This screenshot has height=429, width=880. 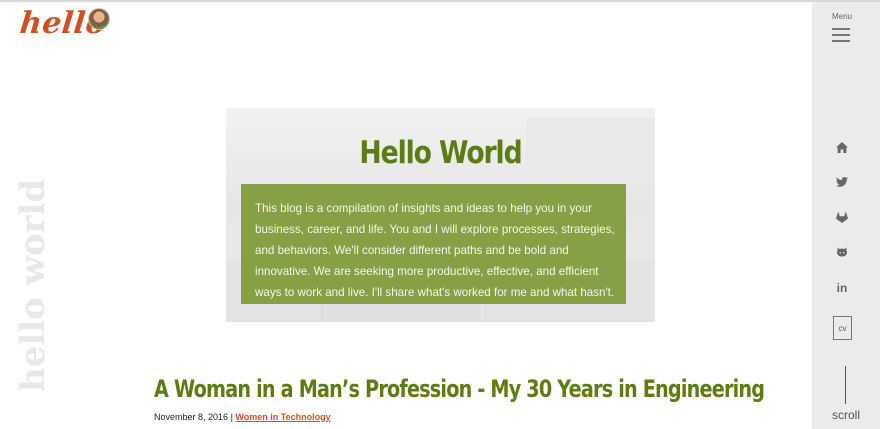 What do you see at coordinates (845, 385) in the screenshot?
I see `scroll-indicator-line` at bounding box center [845, 385].